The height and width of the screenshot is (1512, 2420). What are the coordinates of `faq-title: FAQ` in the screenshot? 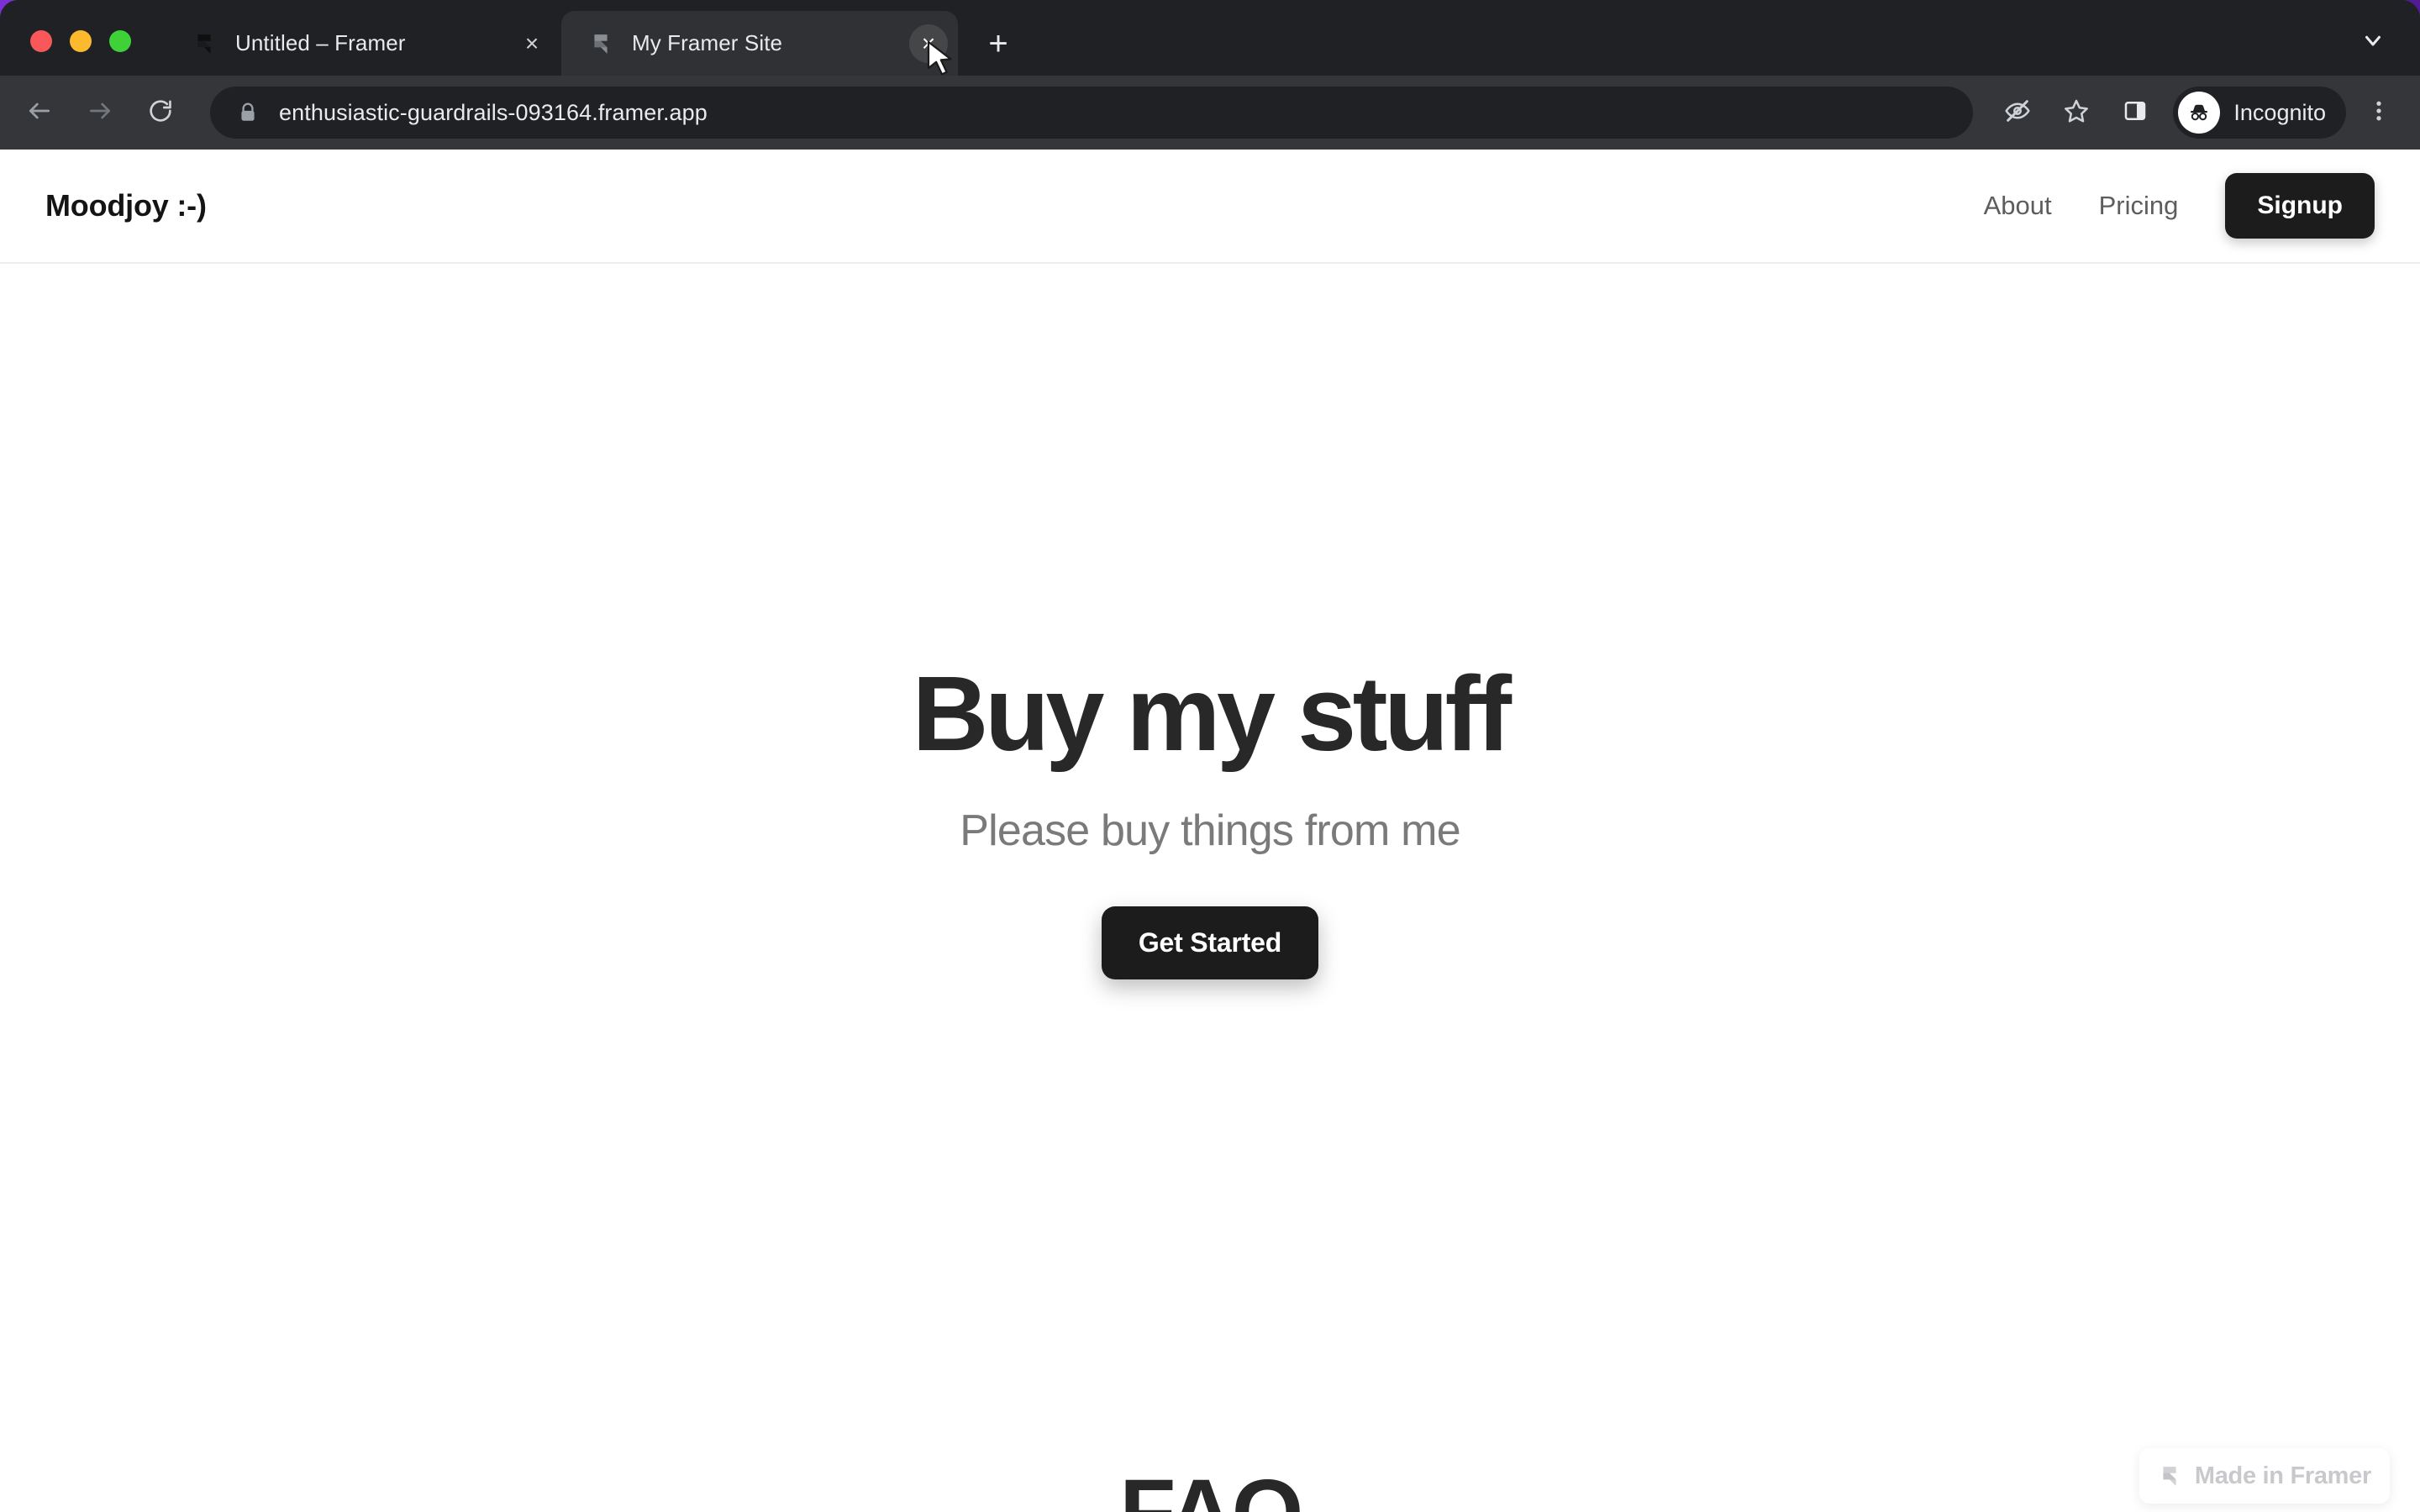 It's located at (1210, 1489).